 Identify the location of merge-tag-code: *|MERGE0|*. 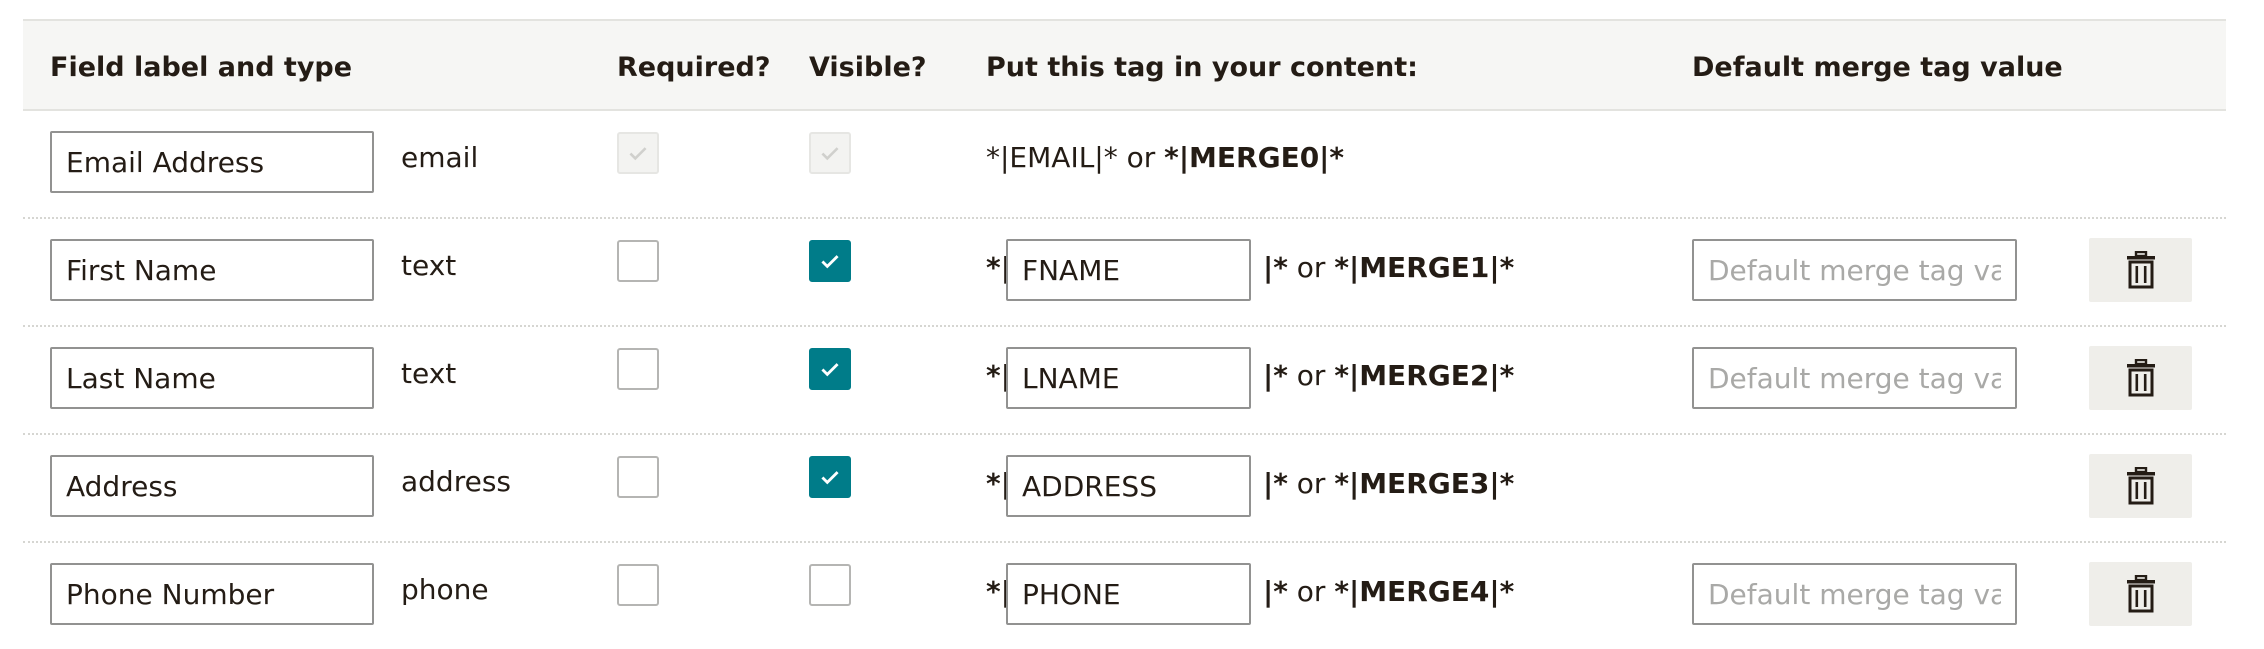
(1254, 157).